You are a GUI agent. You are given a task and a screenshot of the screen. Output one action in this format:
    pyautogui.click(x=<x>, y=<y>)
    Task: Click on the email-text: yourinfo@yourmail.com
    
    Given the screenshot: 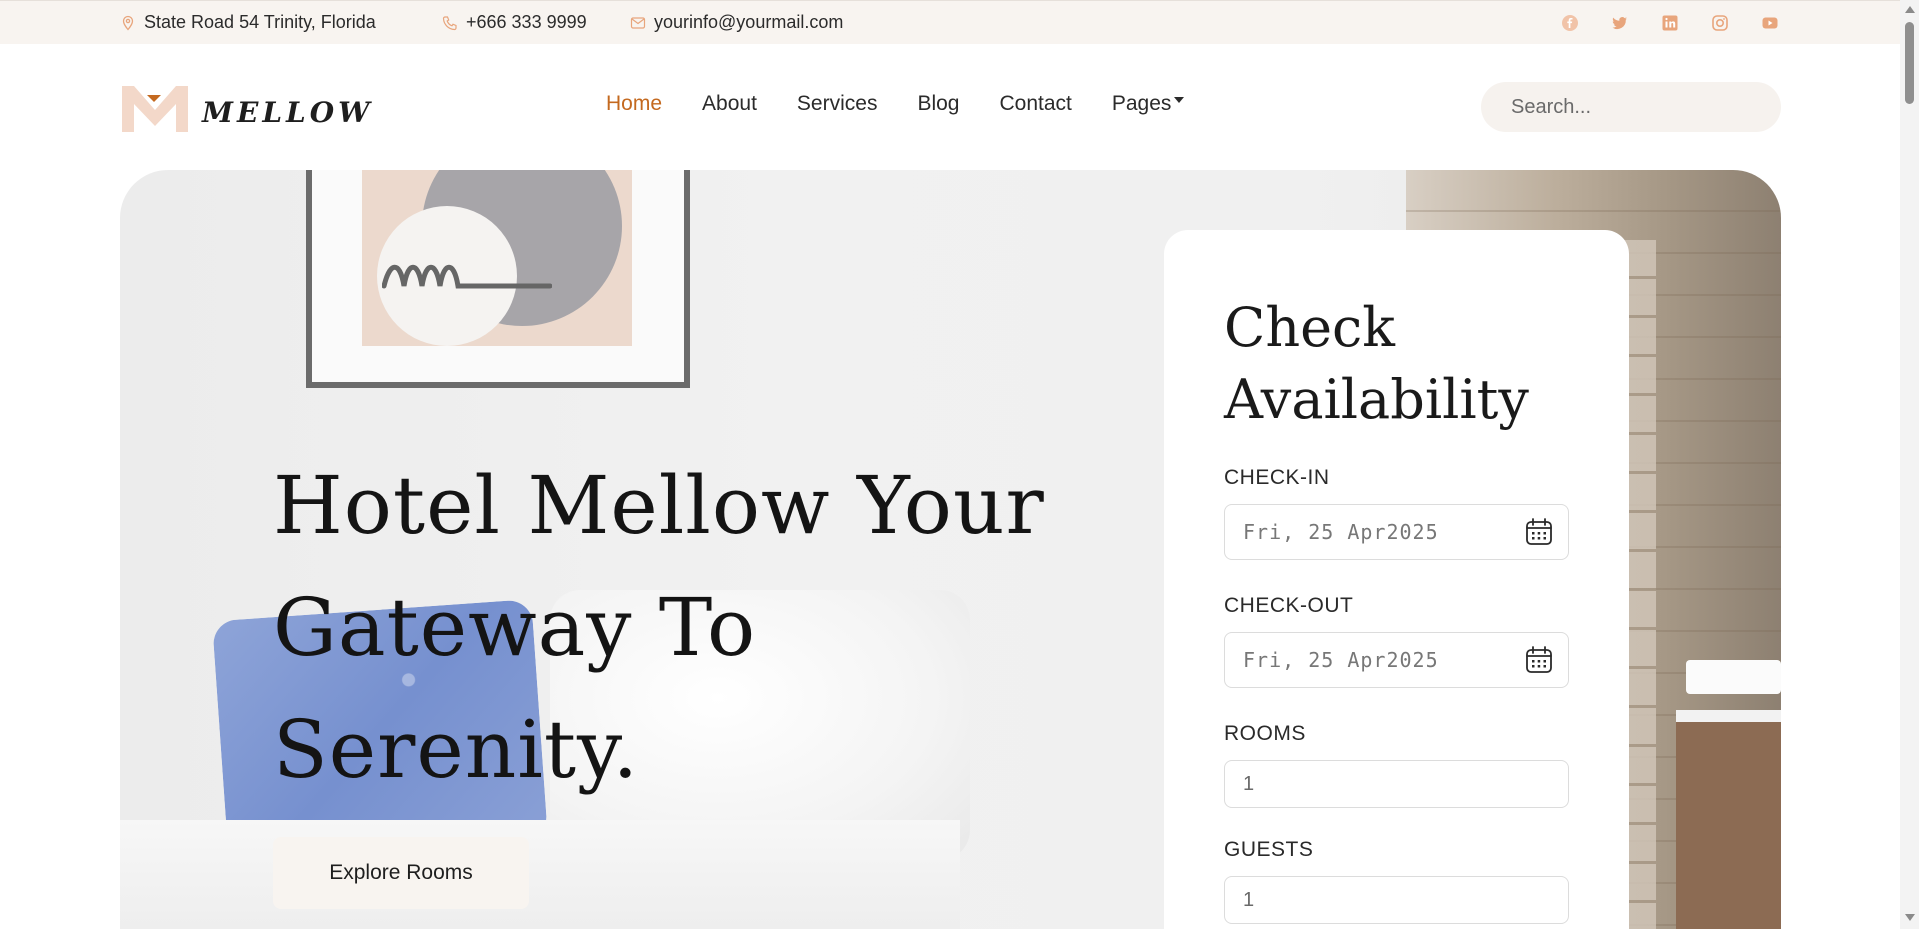 What is the action you would take?
    pyautogui.click(x=749, y=22)
    